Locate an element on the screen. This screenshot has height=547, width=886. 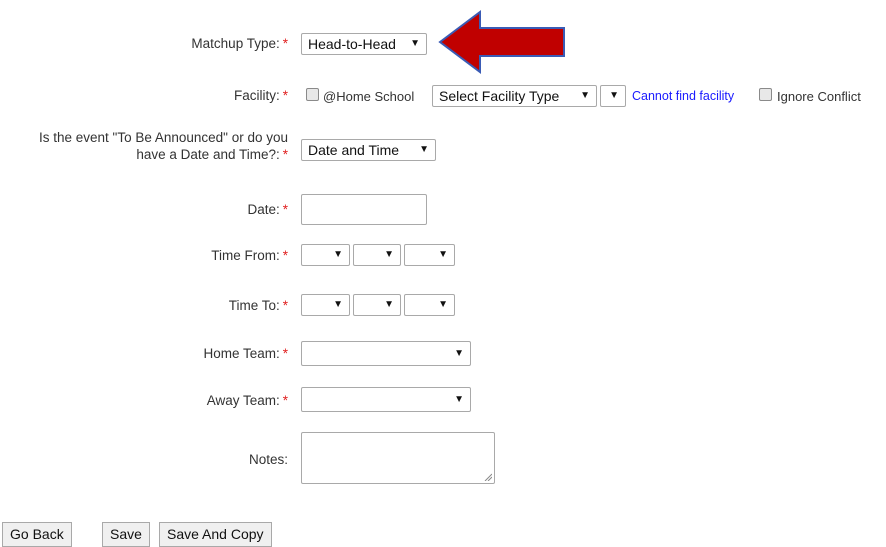
notes-label: Notes: is located at coordinates (268, 459).